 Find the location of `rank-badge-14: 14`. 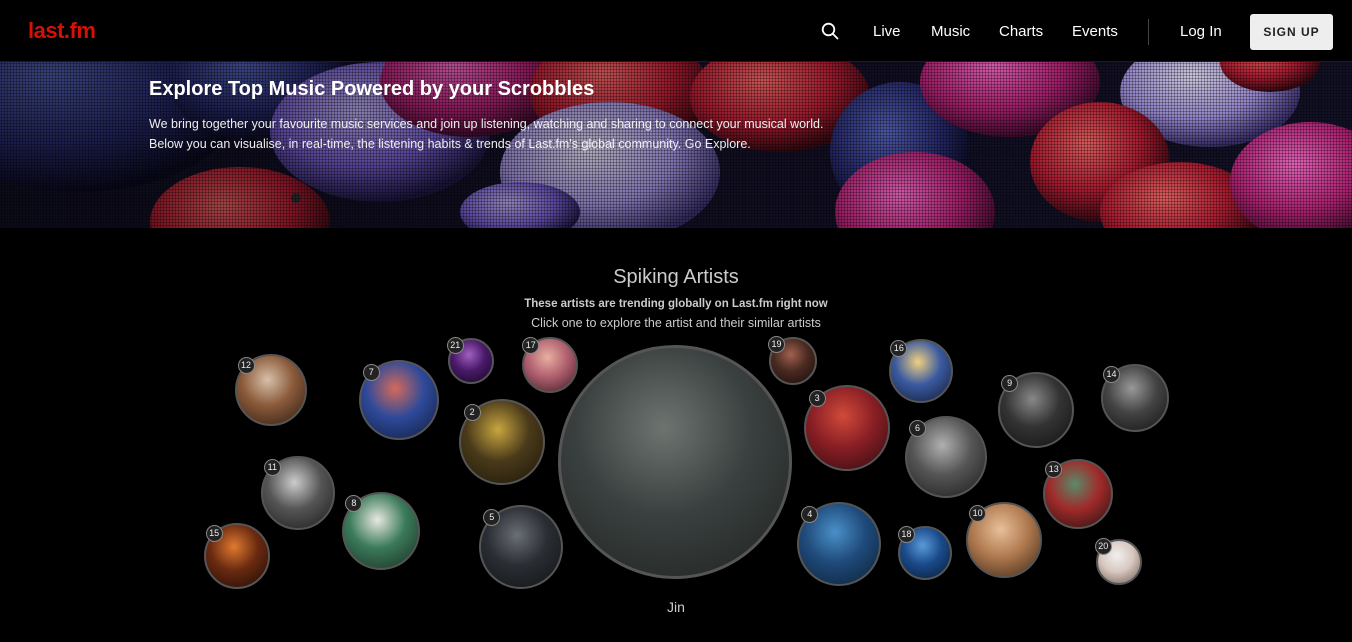

rank-badge-14: 14 is located at coordinates (1111, 374).